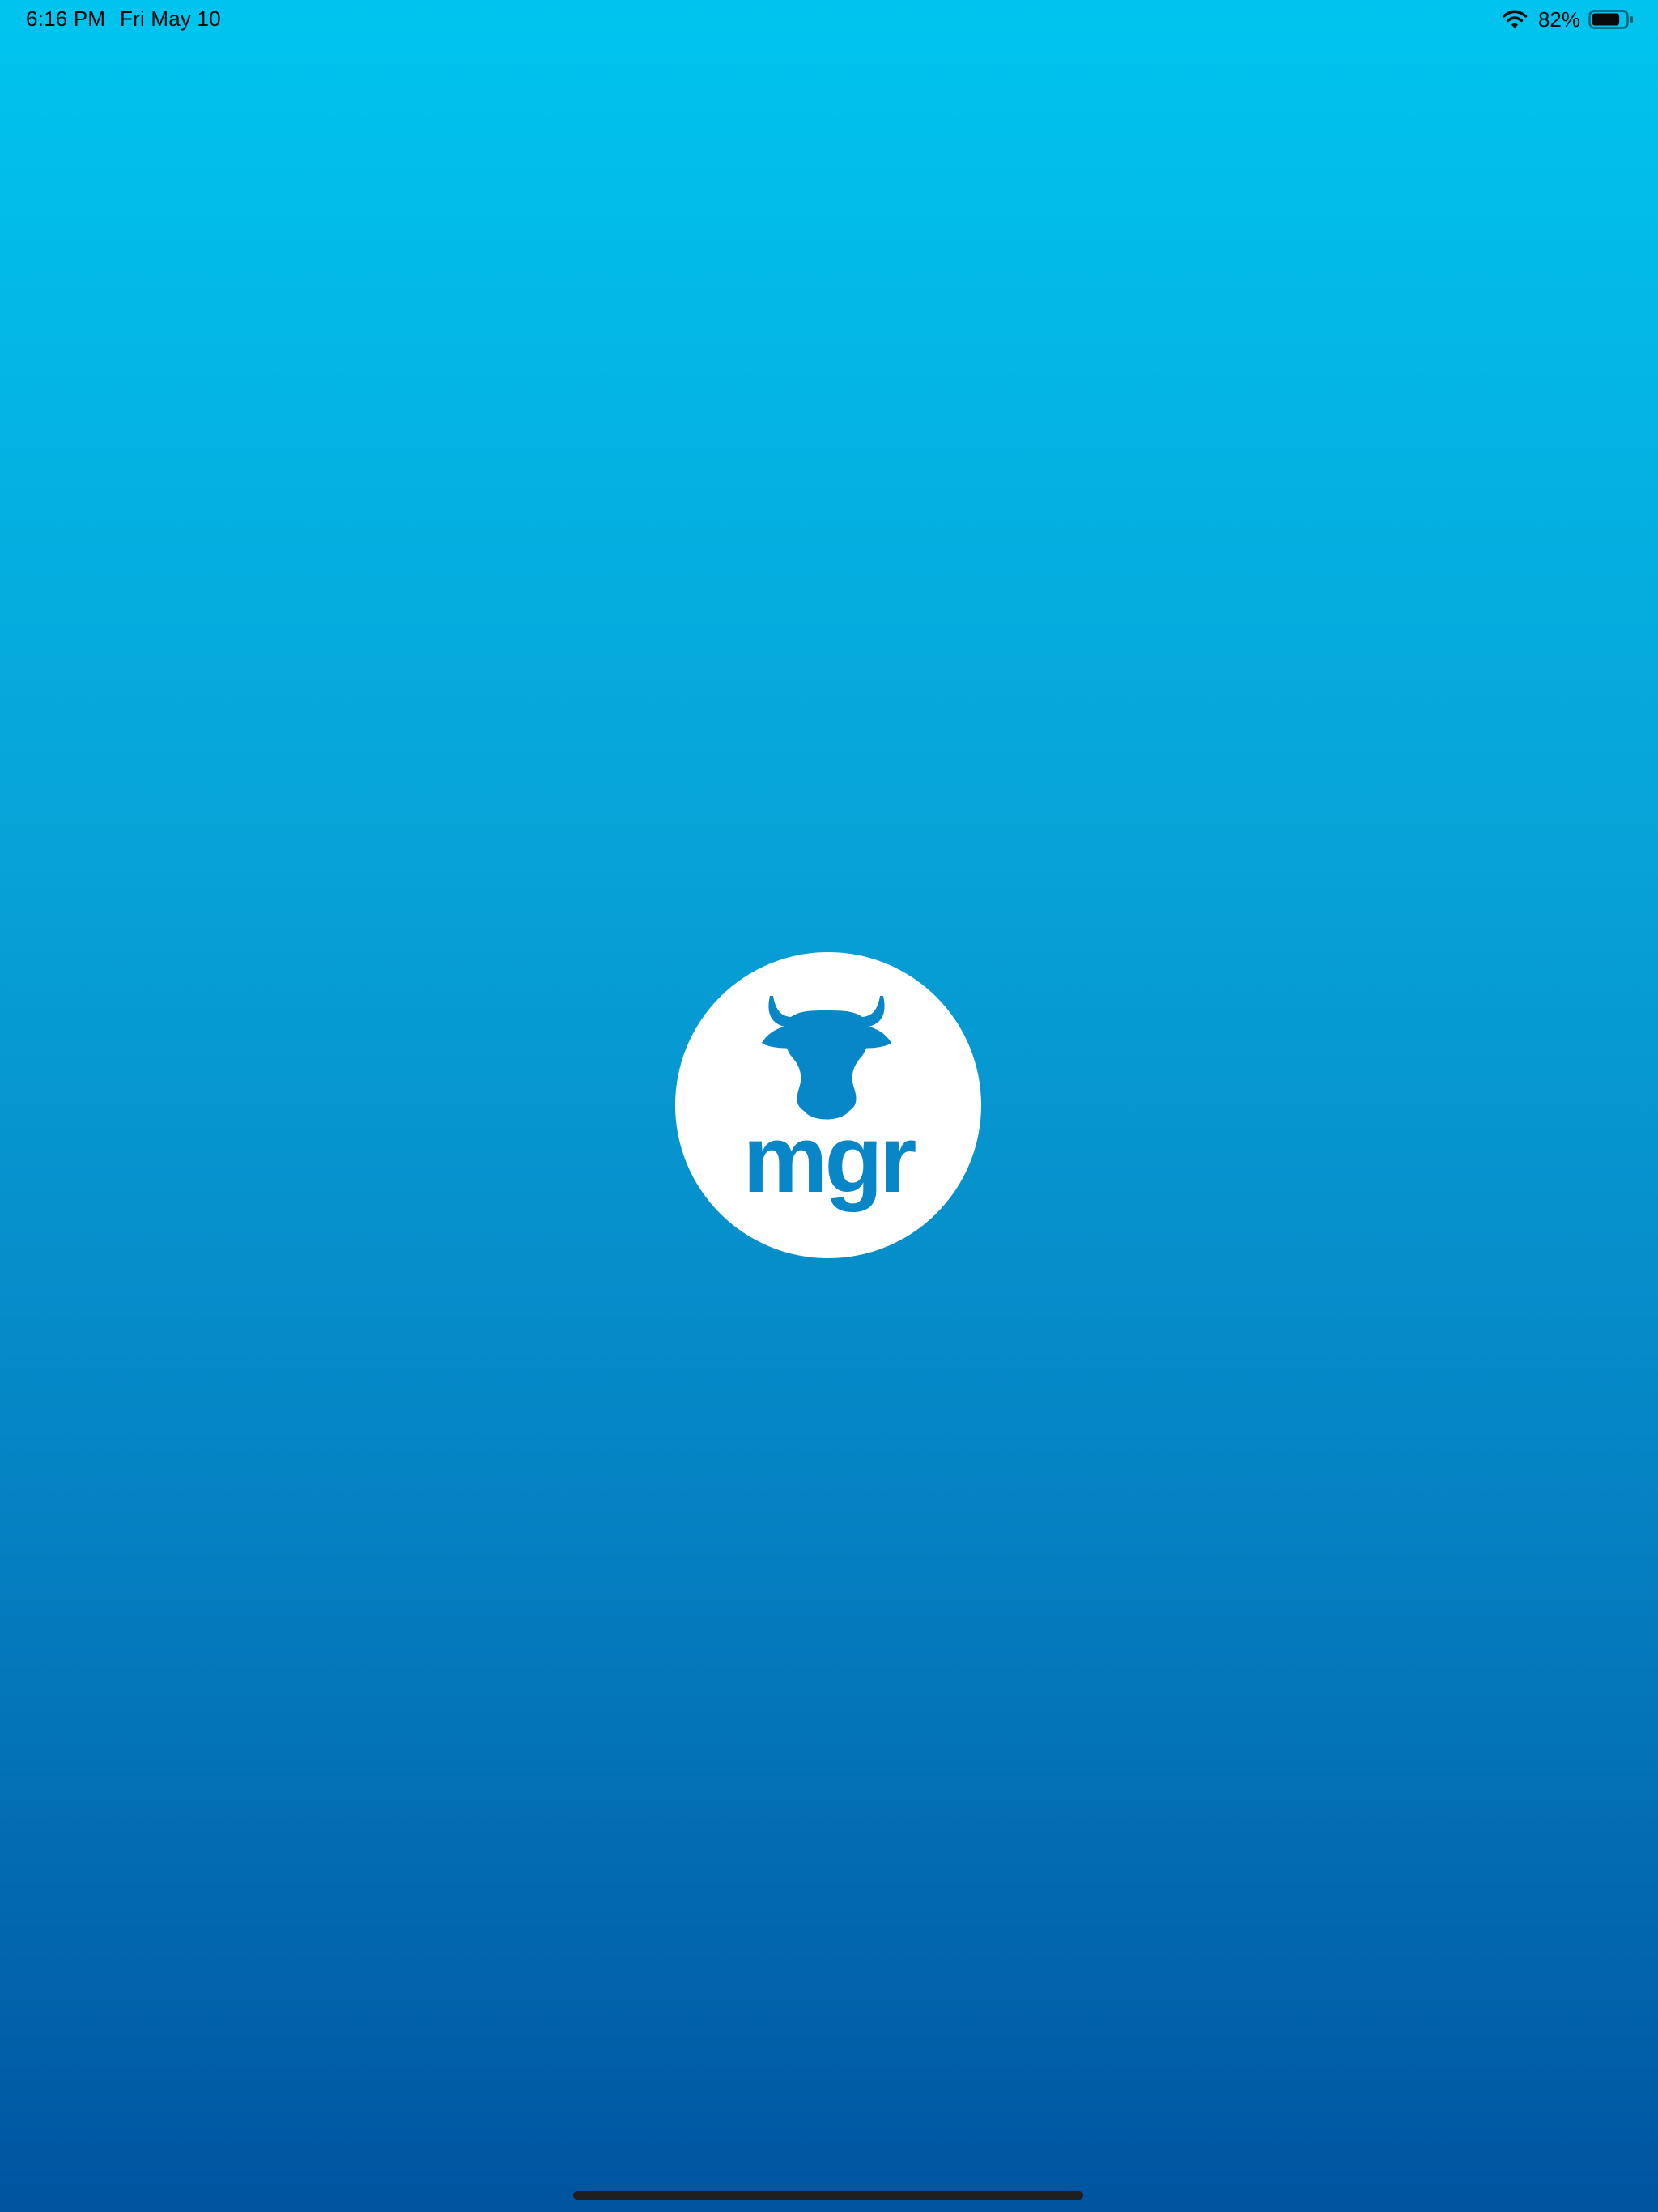 The width and height of the screenshot is (1658, 2212). What do you see at coordinates (170, 19) in the screenshot?
I see `status-date: Fri May 10` at bounding box center [170, 19].